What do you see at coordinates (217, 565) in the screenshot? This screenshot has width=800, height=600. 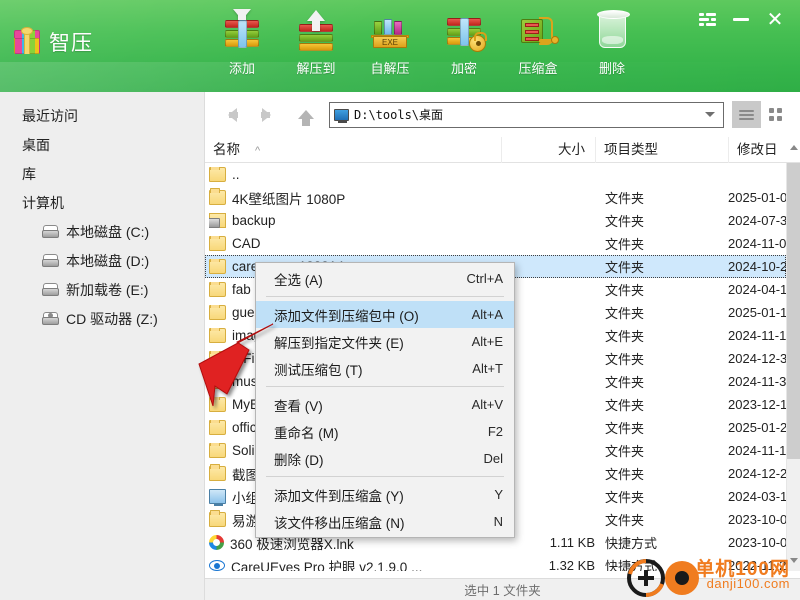 I see `eye-icon` at bounding box center [217, 565].